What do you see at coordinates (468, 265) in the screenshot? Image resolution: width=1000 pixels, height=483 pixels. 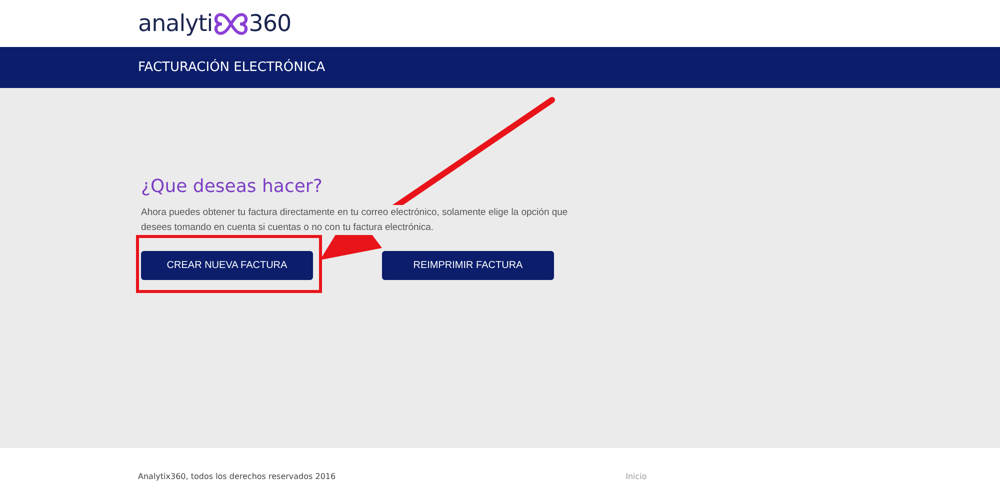 I see `action-button: REIMPRIMIR FACTURA` at bounding box center [468, 265].